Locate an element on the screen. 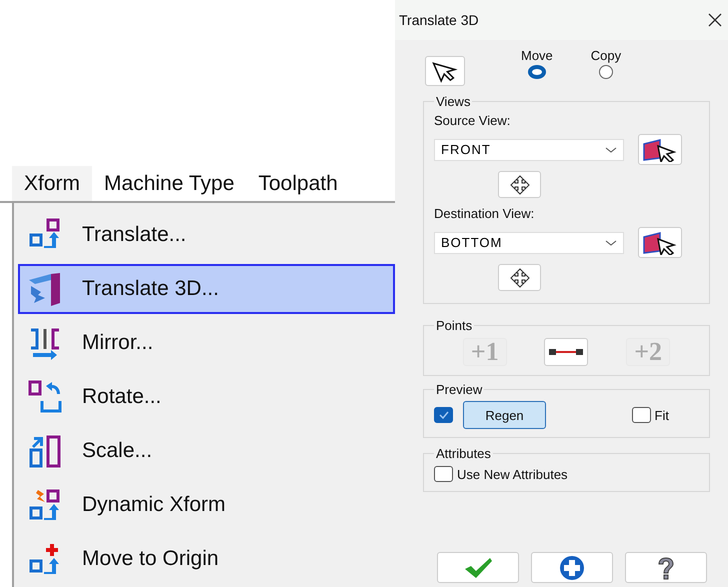 The height and width of the screenshot is (587, 728). menu-item: Dynamic Xform is located at coordinates (206, 505).